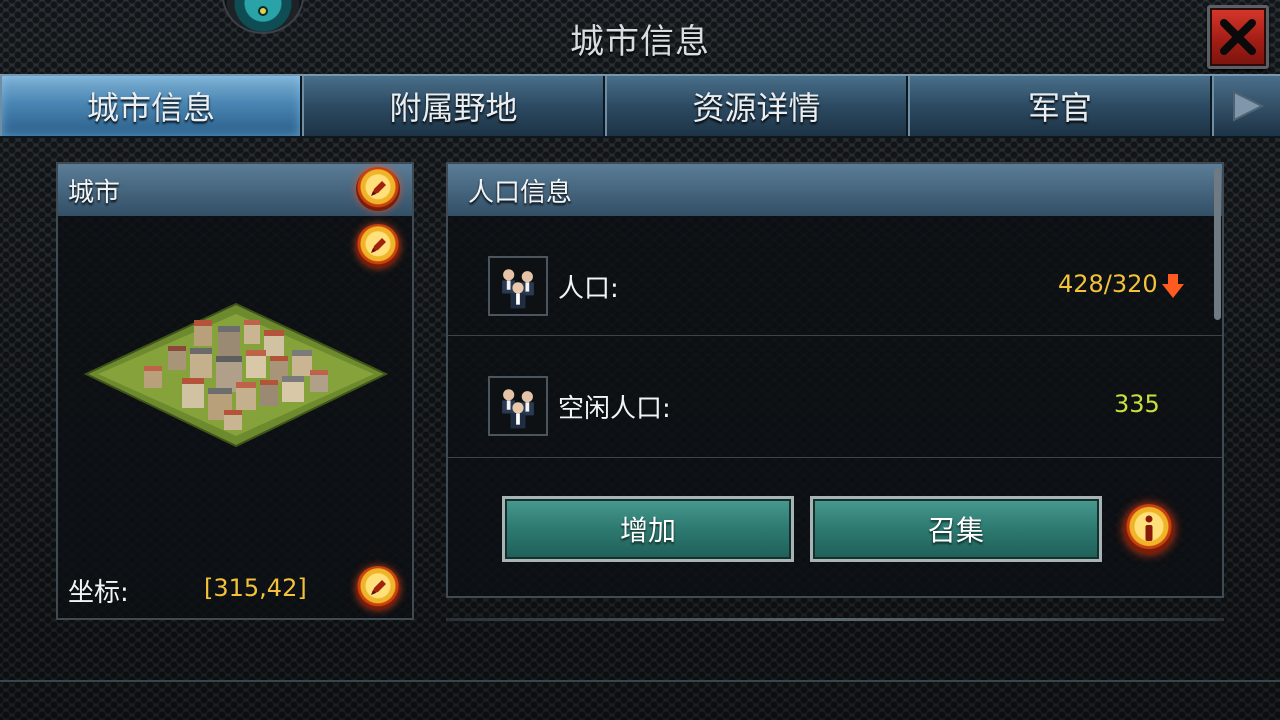  What do you see at coordinates (640, 681) in the screenshot?
I see `footer-divider` at bounding box center [640, 681].